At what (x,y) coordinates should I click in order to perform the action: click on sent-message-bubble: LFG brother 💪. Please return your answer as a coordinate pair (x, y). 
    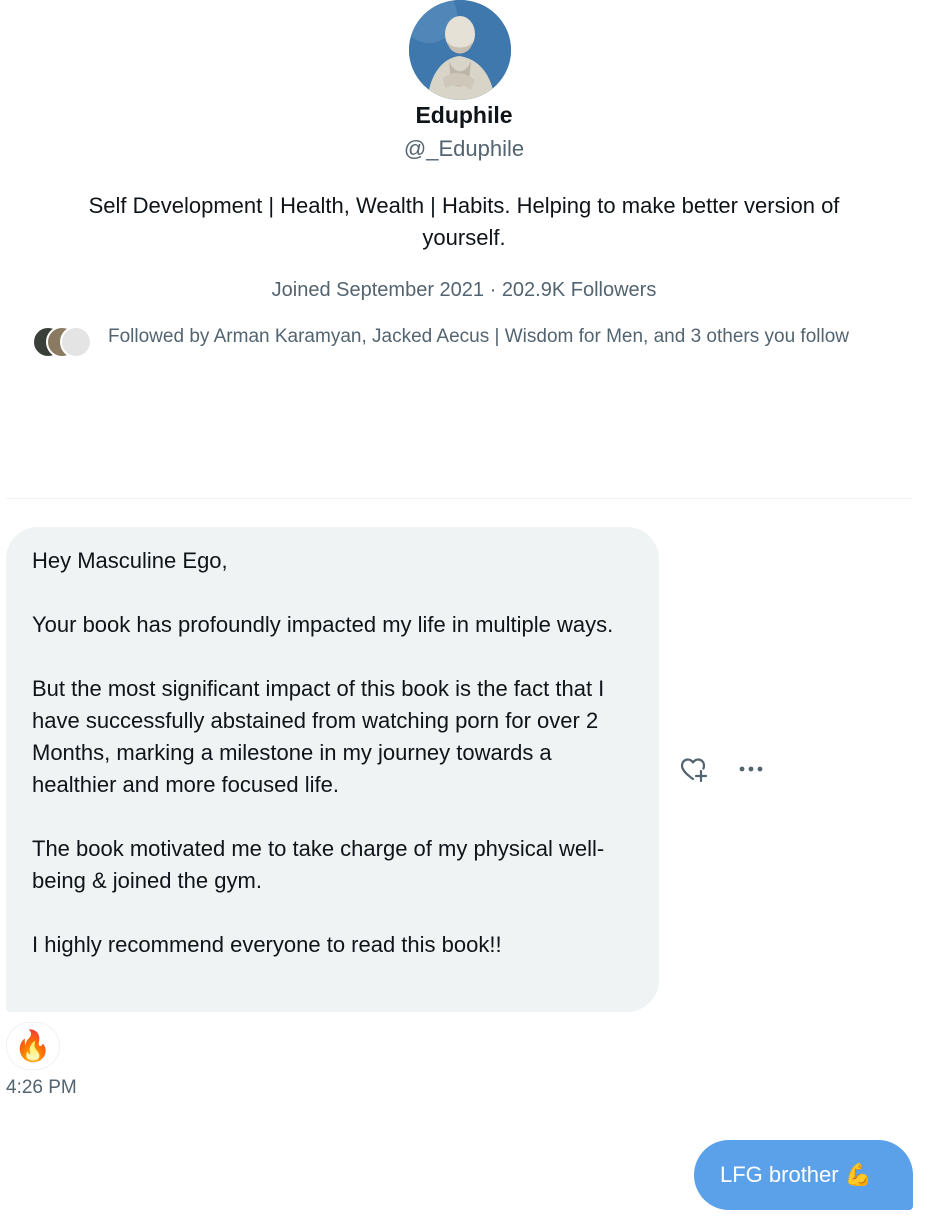
    Looking at the image, I should click on (803, 1175).